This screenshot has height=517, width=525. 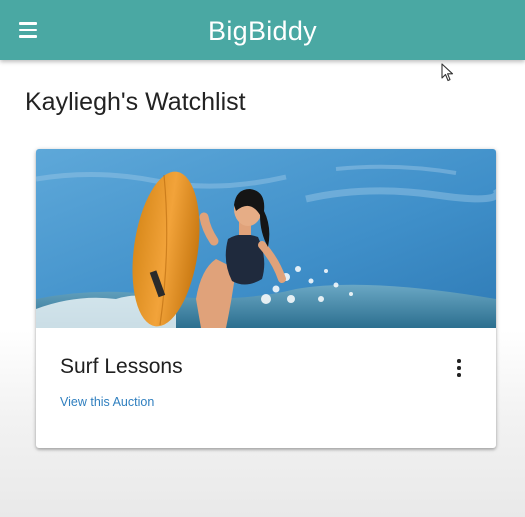 What do you see at coordinates (458, 368) in the screenshot?
I see `more-vert-icon` at bounding box center [458, 368].